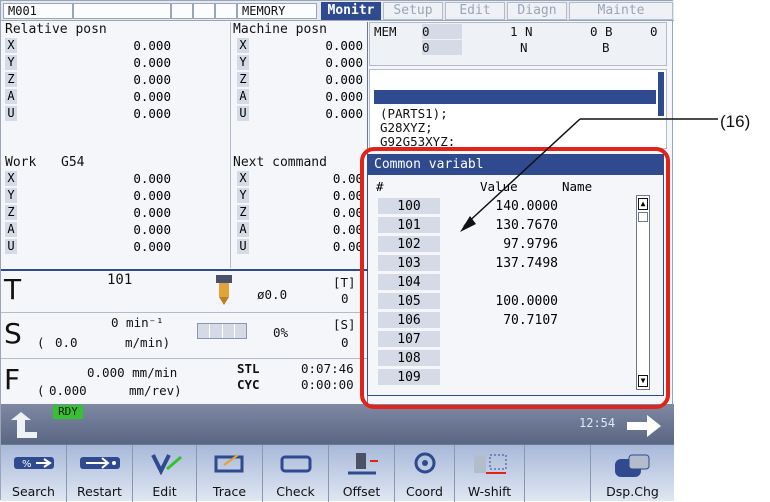  Describe the element at coordinates (248, 368) in the screenshot. I see `stl-label: STL` at that location.